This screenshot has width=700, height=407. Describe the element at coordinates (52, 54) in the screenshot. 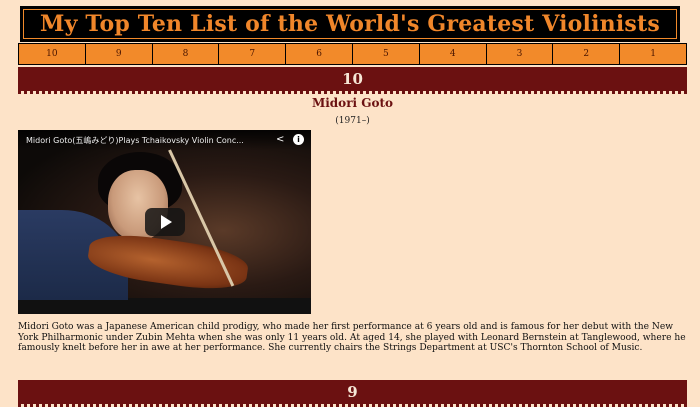

I see `nav-item-10: 10` at that location.